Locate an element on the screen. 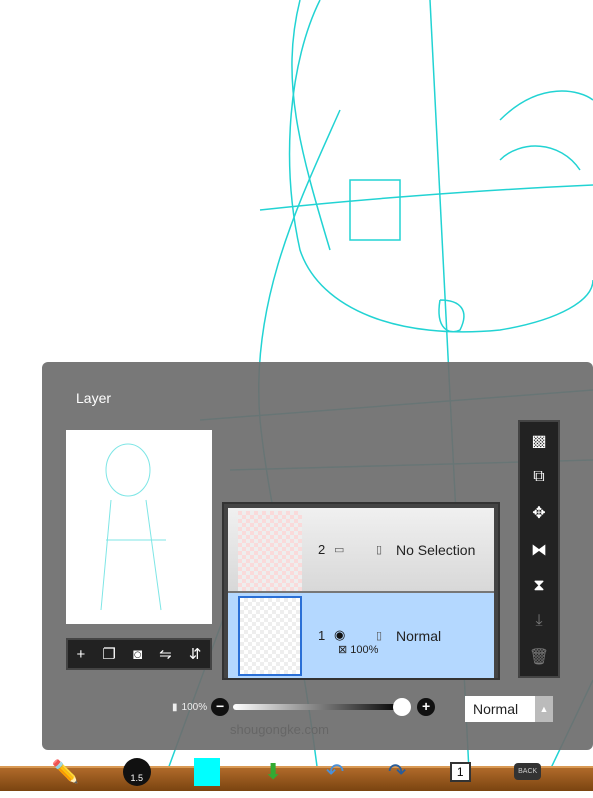 The image size is (593, 798). move-icon: ✥ is located at coordinates (538, 513).